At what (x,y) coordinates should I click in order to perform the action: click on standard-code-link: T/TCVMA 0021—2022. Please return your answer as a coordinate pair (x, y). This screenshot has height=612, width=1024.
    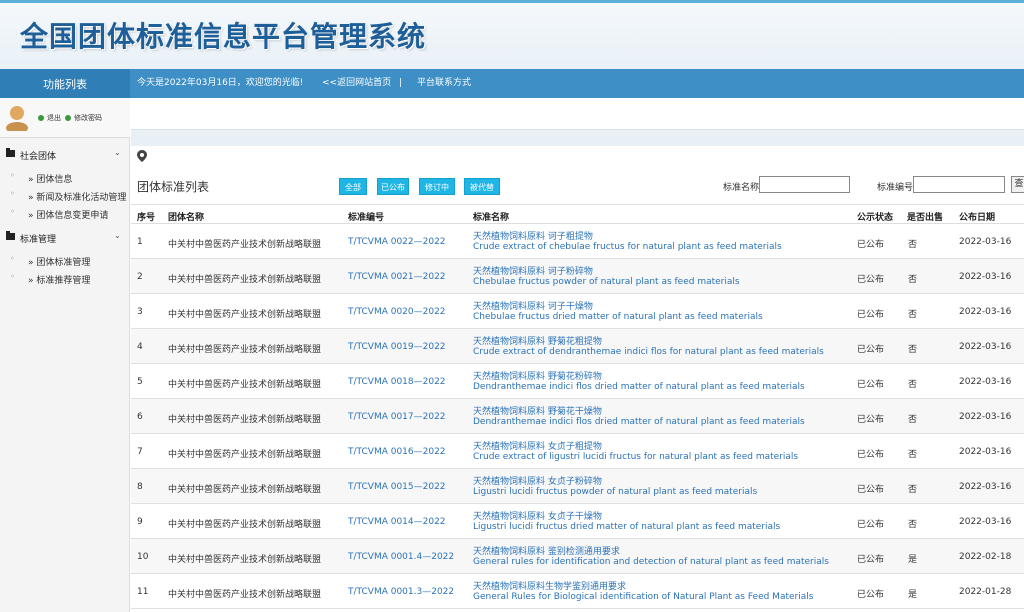
    Looking at the image, I should click on (397, 277).